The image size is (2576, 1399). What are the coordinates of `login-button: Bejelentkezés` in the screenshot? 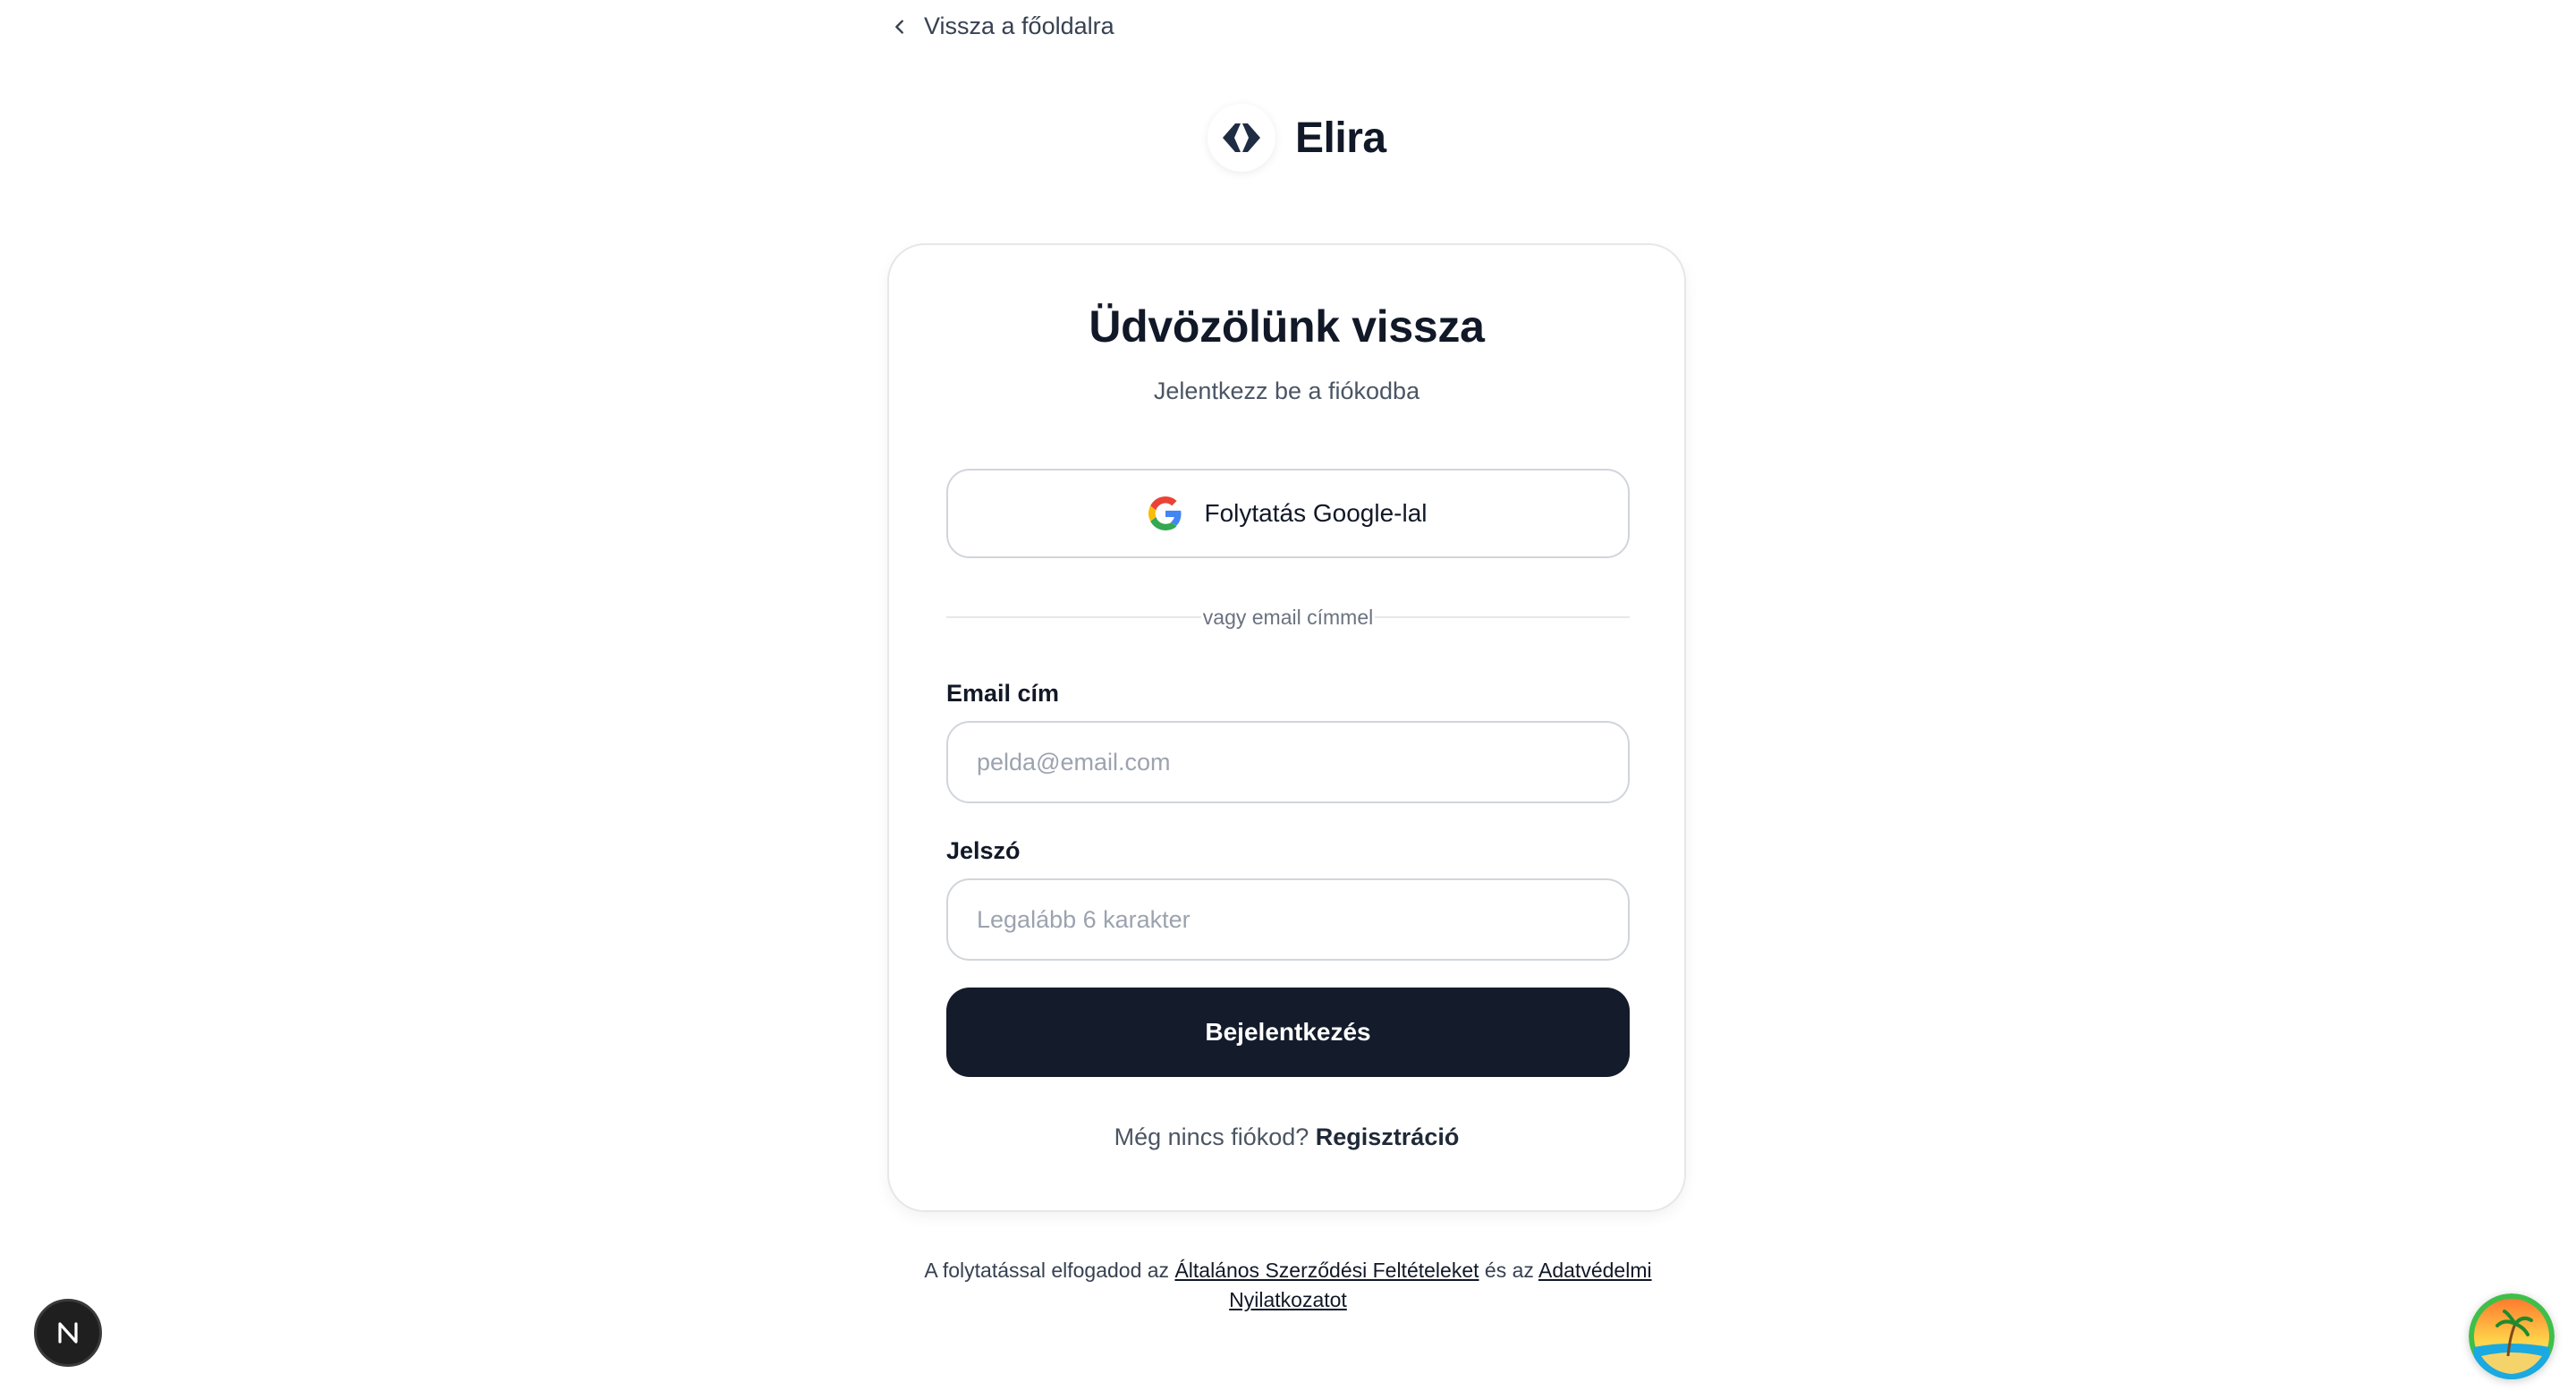 It's located at (1288, 1032).